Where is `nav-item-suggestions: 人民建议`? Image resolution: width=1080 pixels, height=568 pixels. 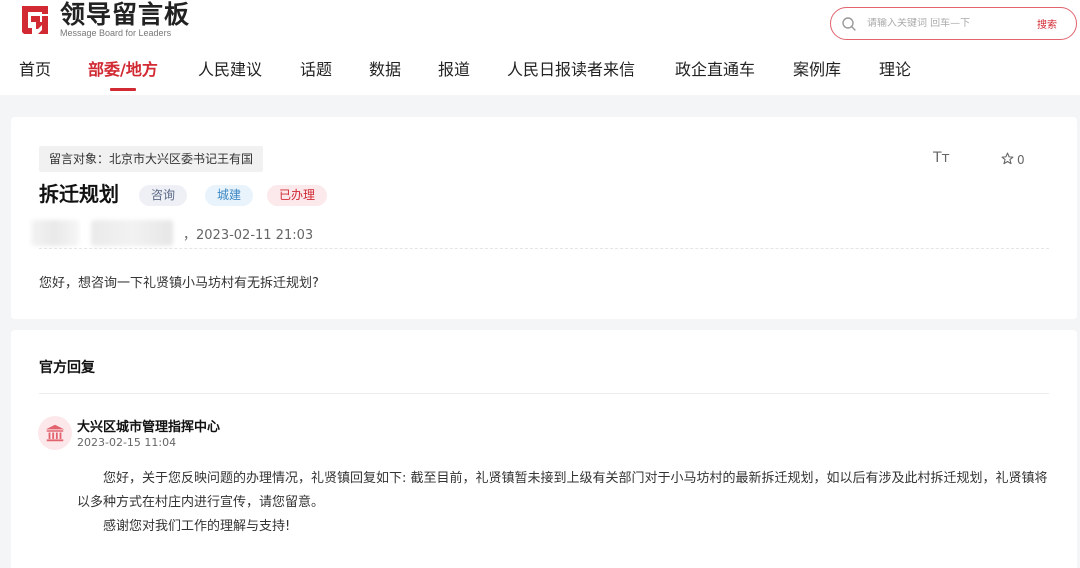 nav-item-suggestions: 人民建议 is located at coordinates (230, 68).